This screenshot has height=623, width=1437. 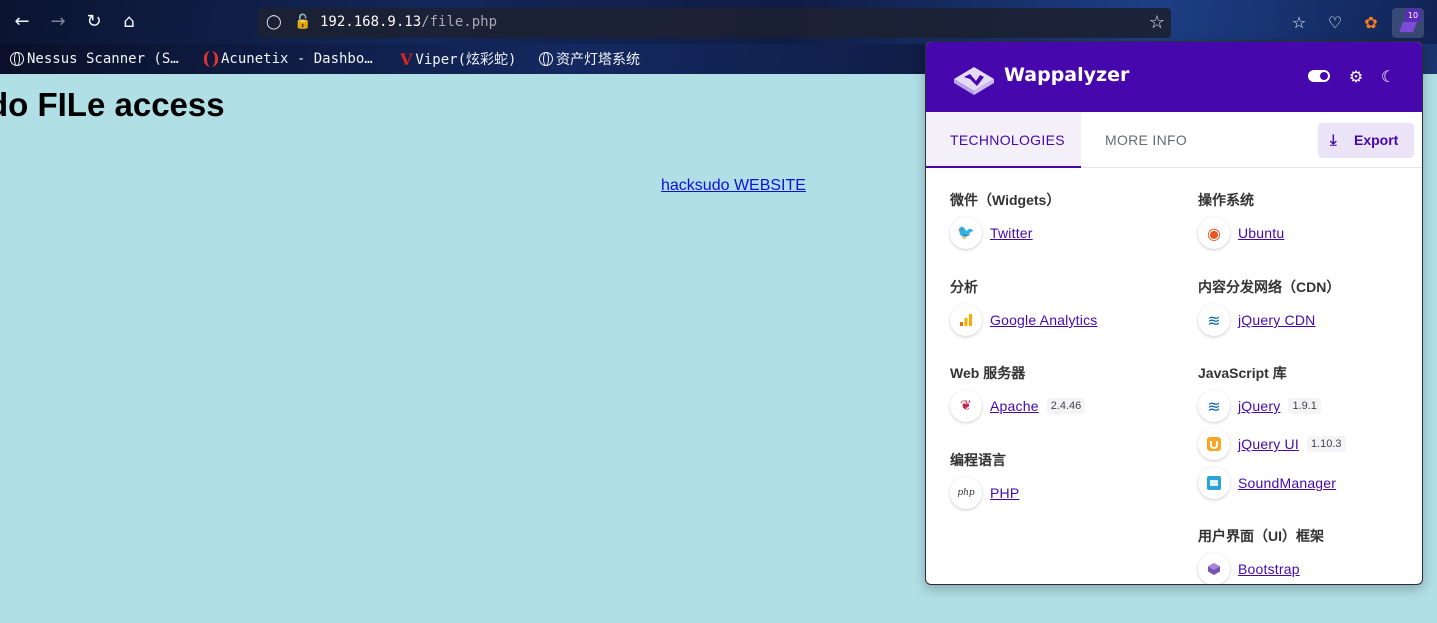 I want to click on tech-apache: ❦ Apache 2.4.46, so click(x=1018, y=406).